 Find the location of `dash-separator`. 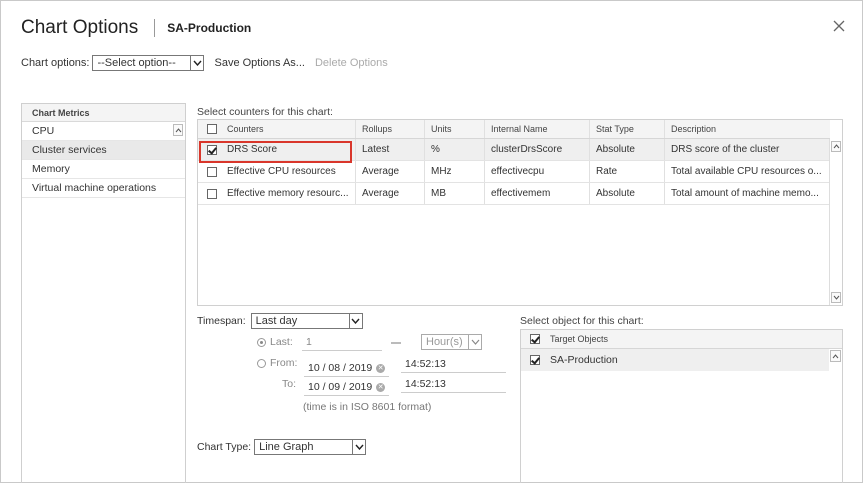

dash-separator is located at coordinates (396, 343).